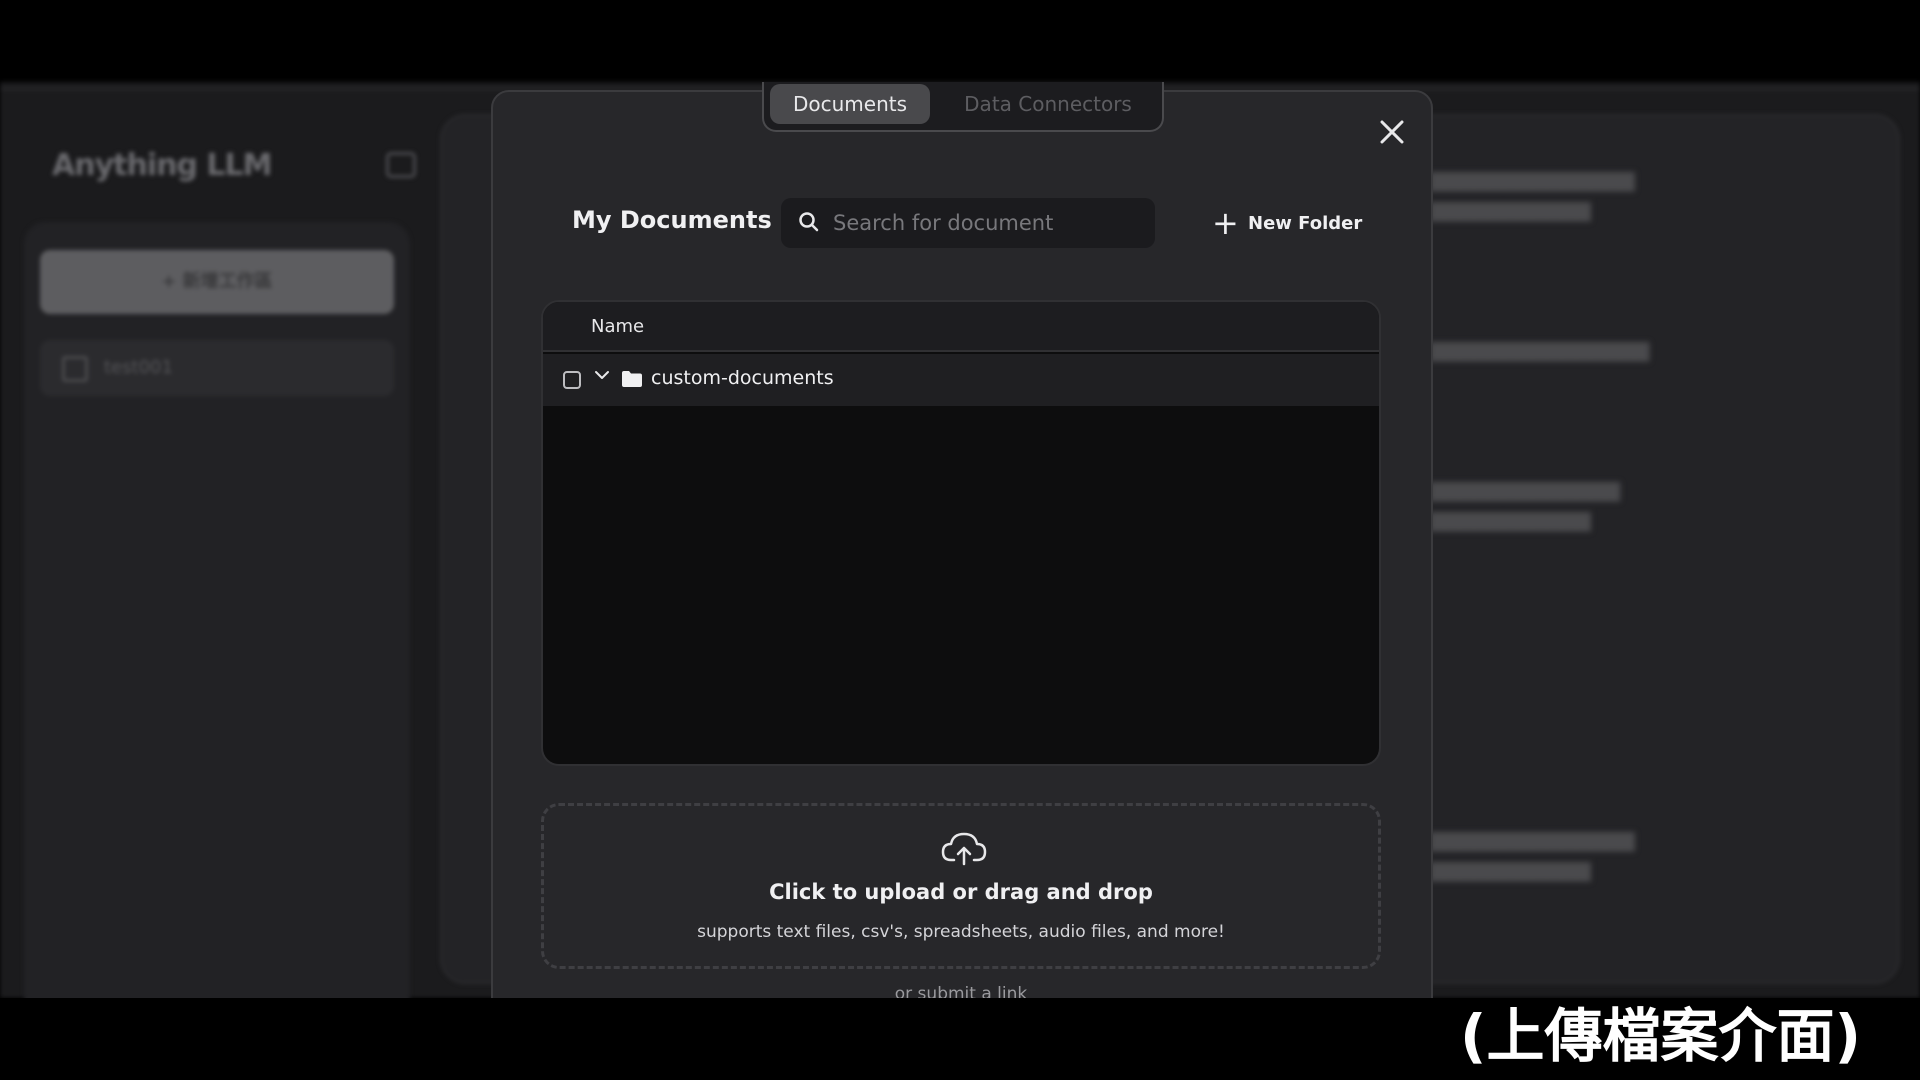  What do you see at coordinates (572, 380) in the screenshot?
I see `row-checkbox` at bounding box center [572, 380].